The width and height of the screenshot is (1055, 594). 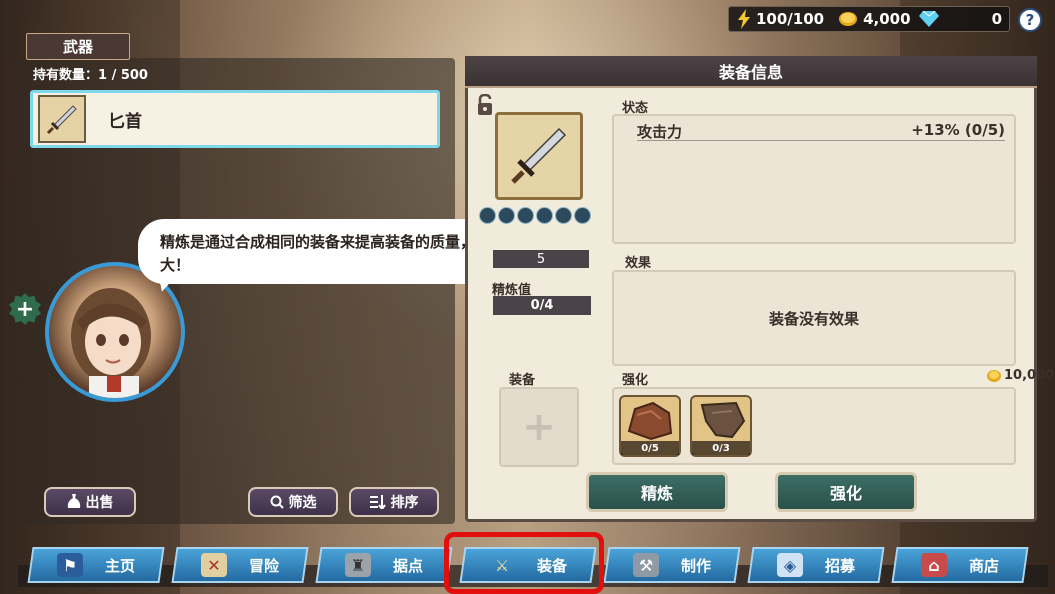 What do you see at coordinates (672, 565) in the screenshot?
I see `nav-craft: ⚒ 制作` at bounding box center [672, 565].